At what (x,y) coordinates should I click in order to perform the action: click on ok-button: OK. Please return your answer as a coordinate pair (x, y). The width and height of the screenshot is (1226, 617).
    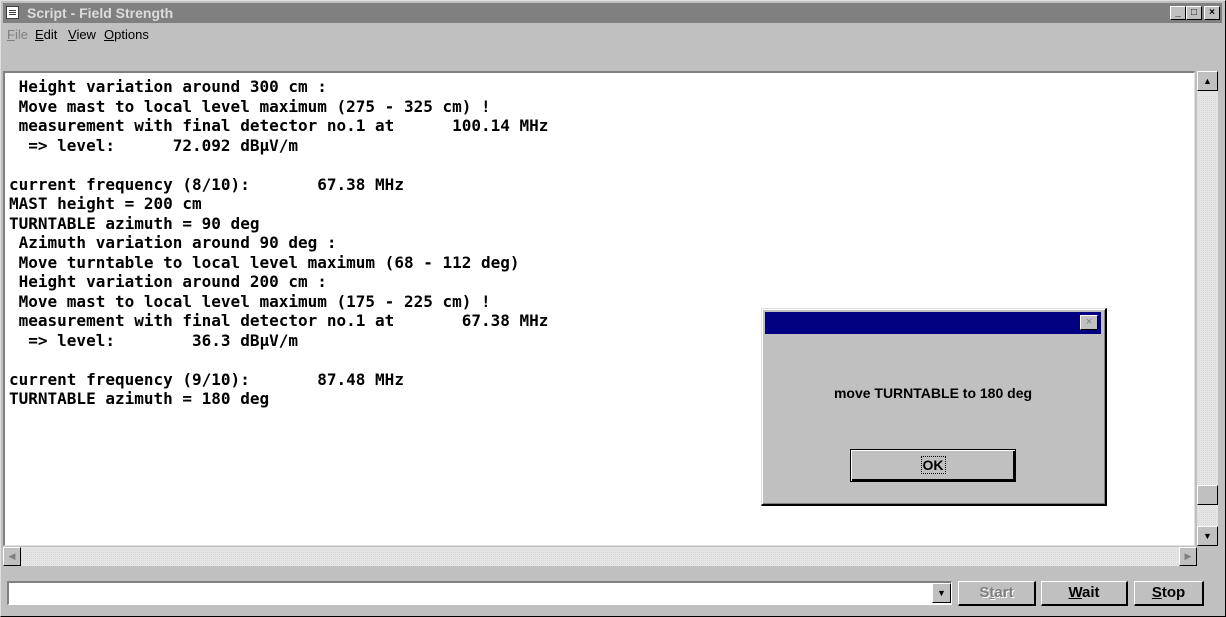
    Looking at the image, I should click on (933, 465).